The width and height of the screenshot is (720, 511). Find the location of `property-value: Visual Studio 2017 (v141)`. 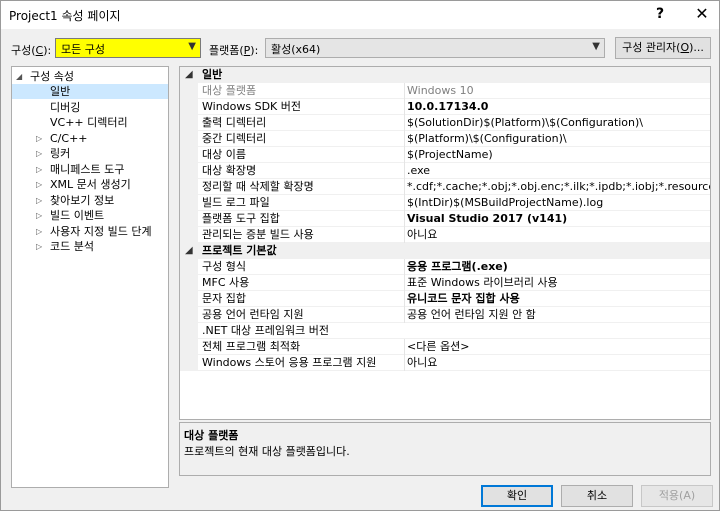

property-value: Visual Studio 2017 (v141) is located at coordinates (557, 219).